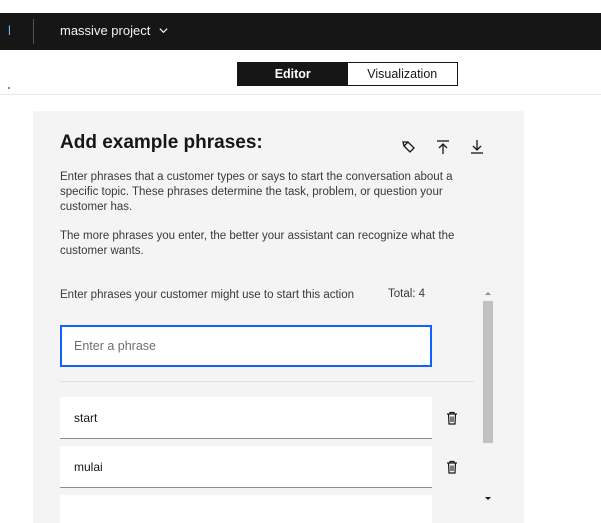 The height and width of the screenshot is (523, 601). What do you see at coordinates (300, 31) in the screenshot?
I see `top-bar: l massive project` at bounding box center [300, 31].